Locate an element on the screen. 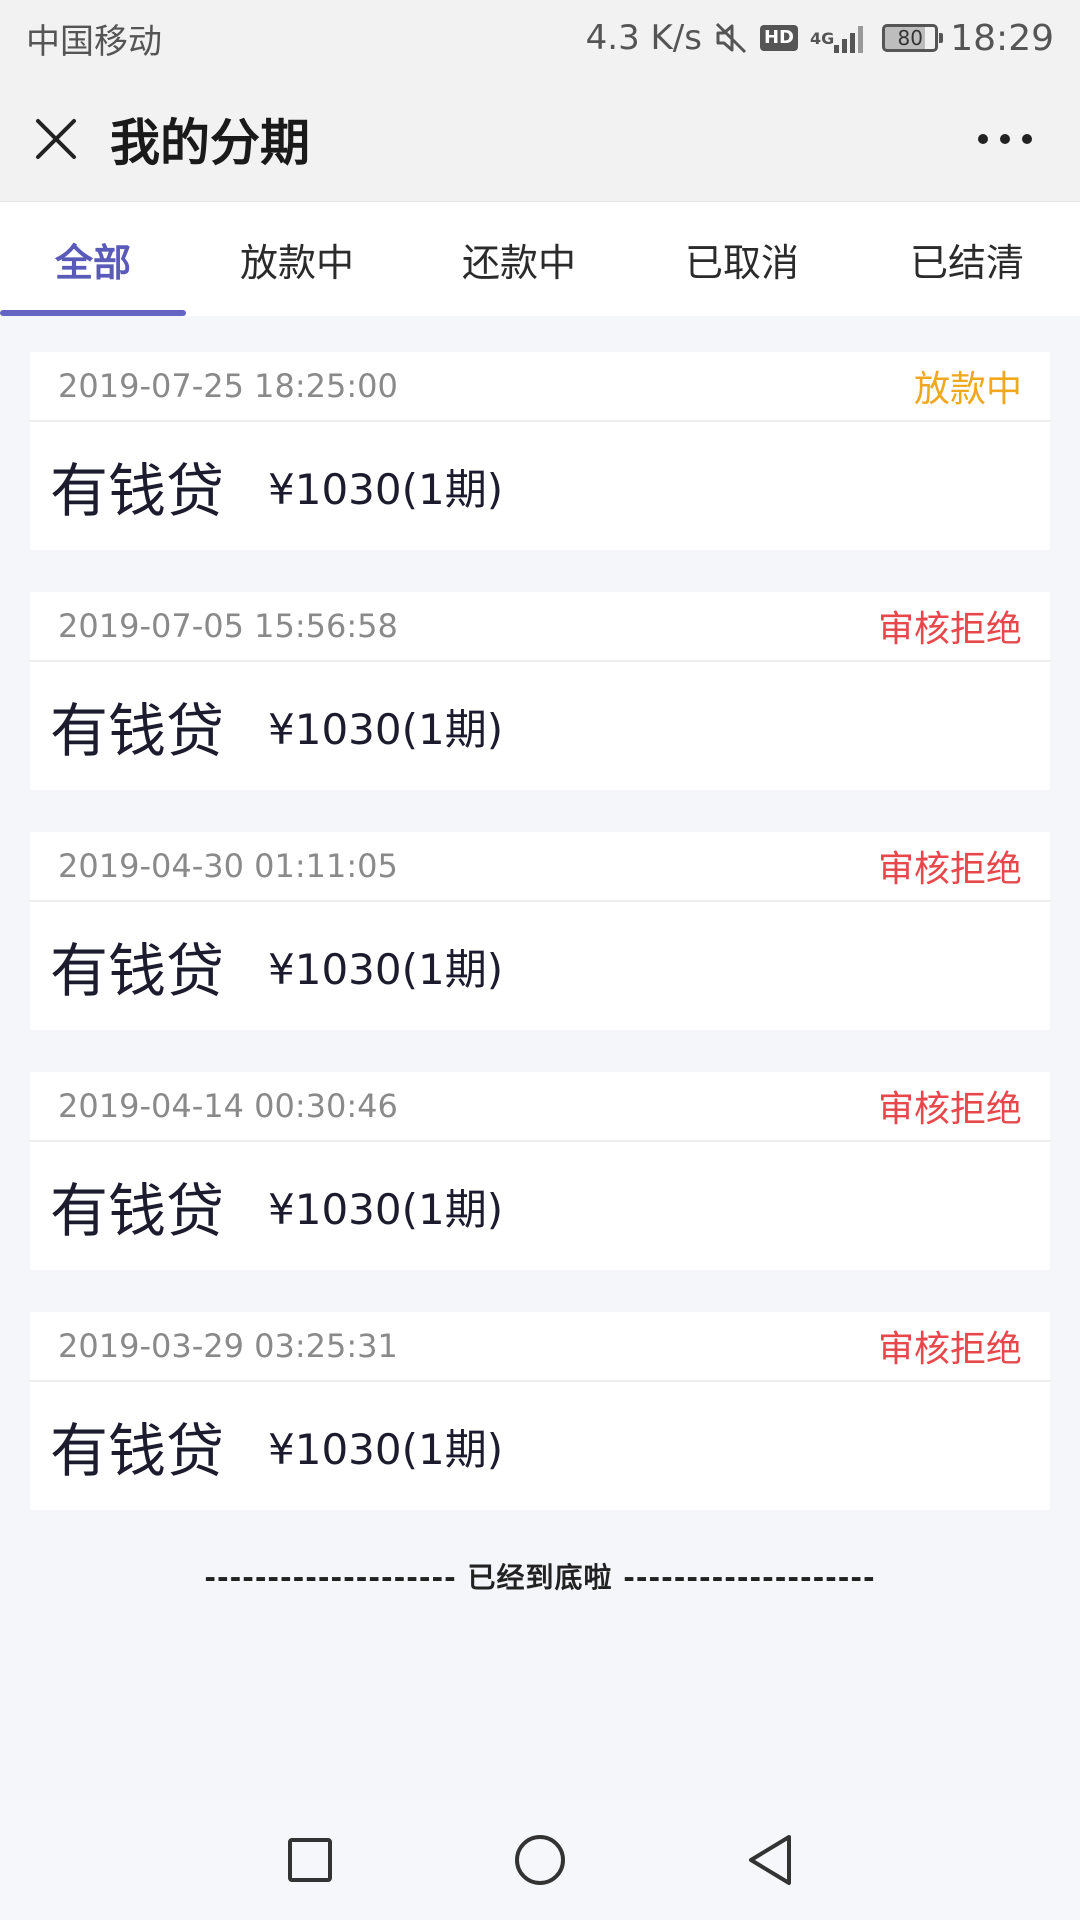  close-button is located at coordinates (56, 139).